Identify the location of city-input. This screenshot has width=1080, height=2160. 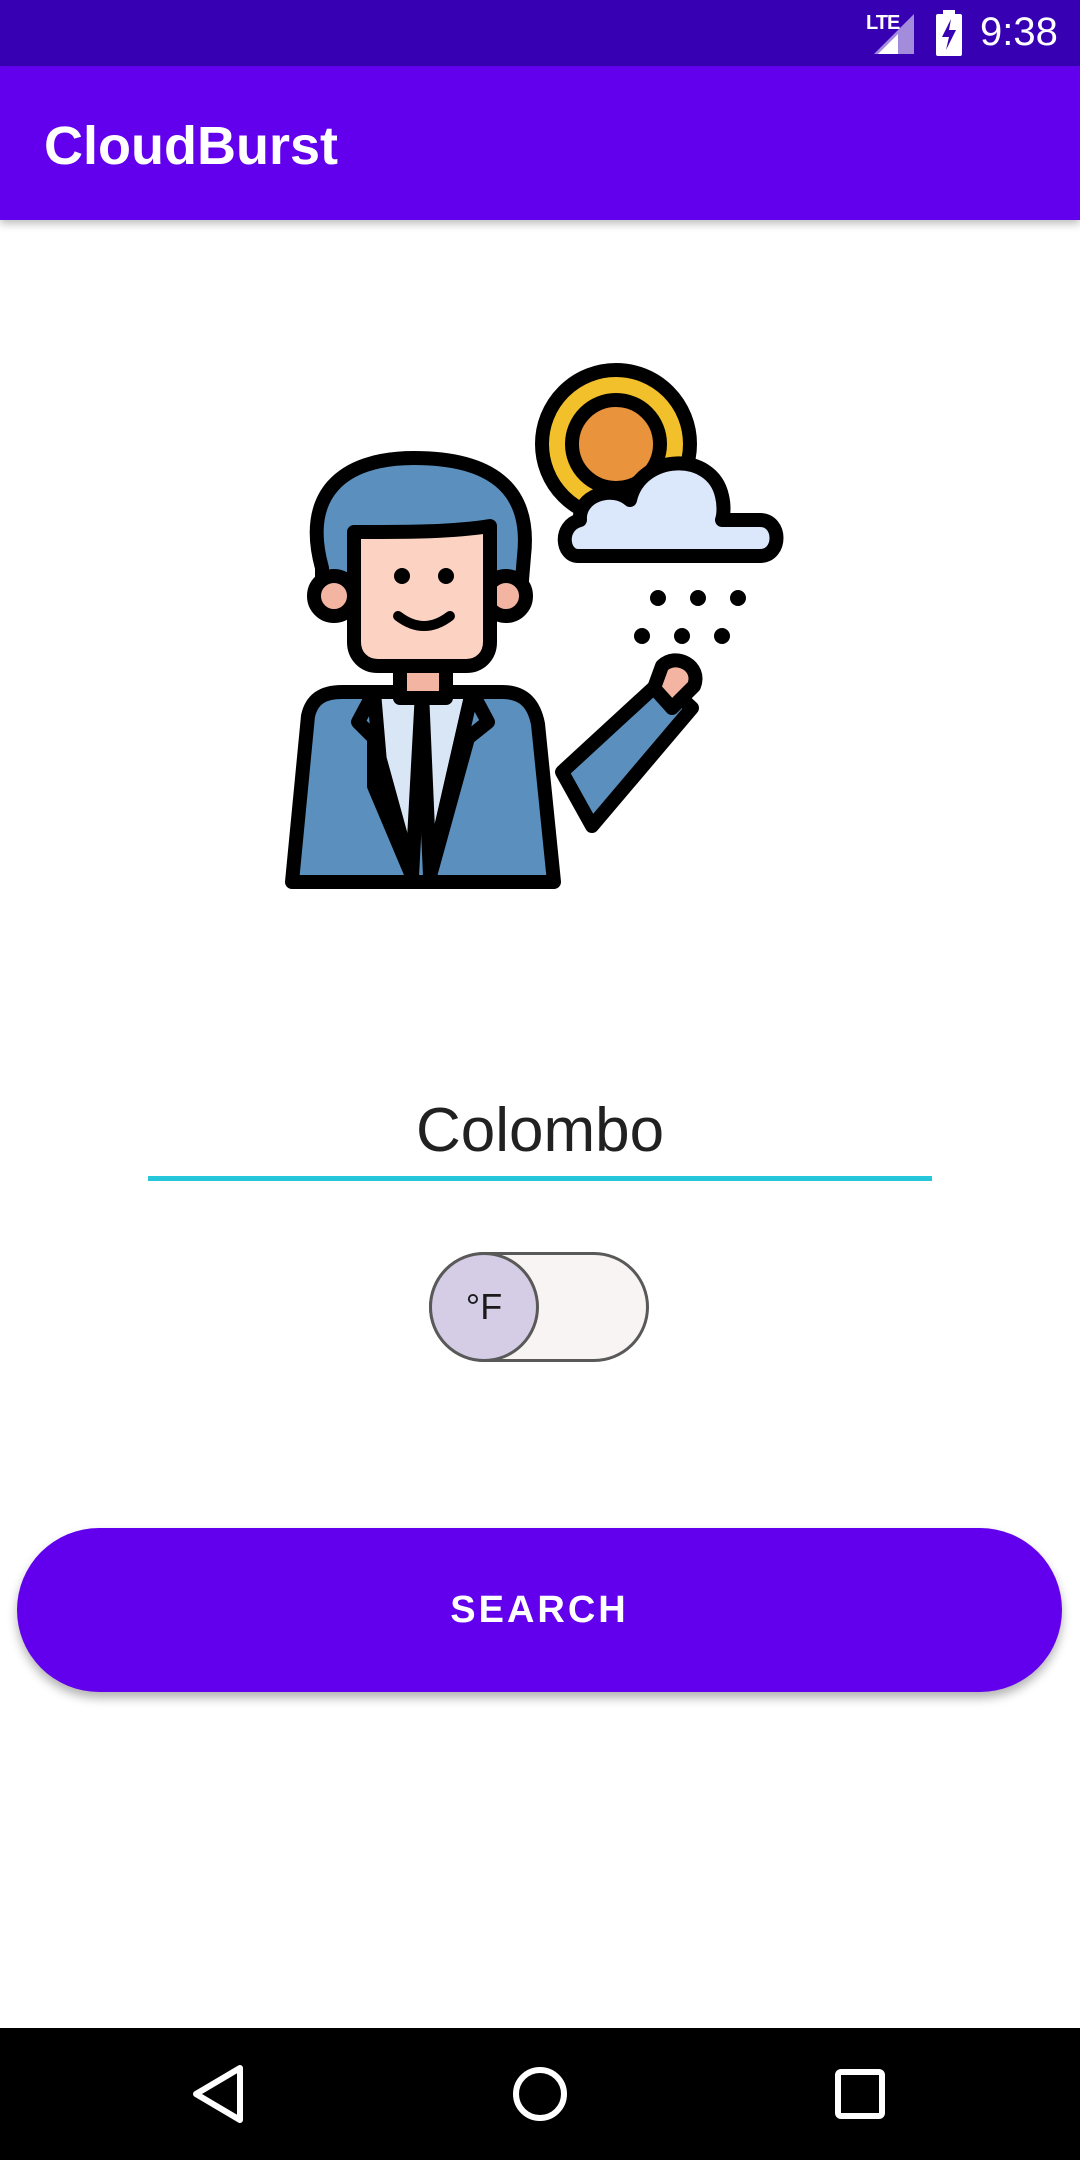
(540, 1132).